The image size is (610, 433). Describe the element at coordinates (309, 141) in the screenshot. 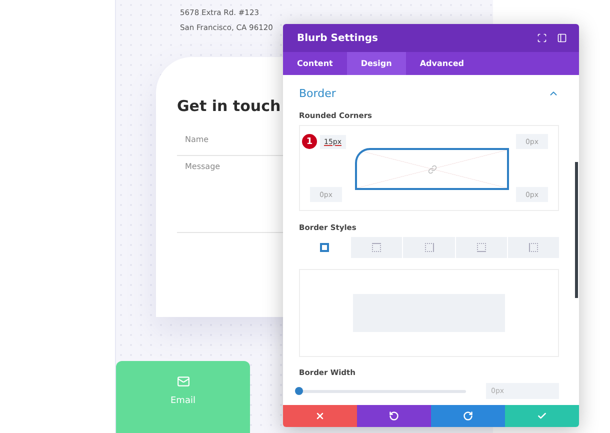

I see `step-badge: 1` at that location.